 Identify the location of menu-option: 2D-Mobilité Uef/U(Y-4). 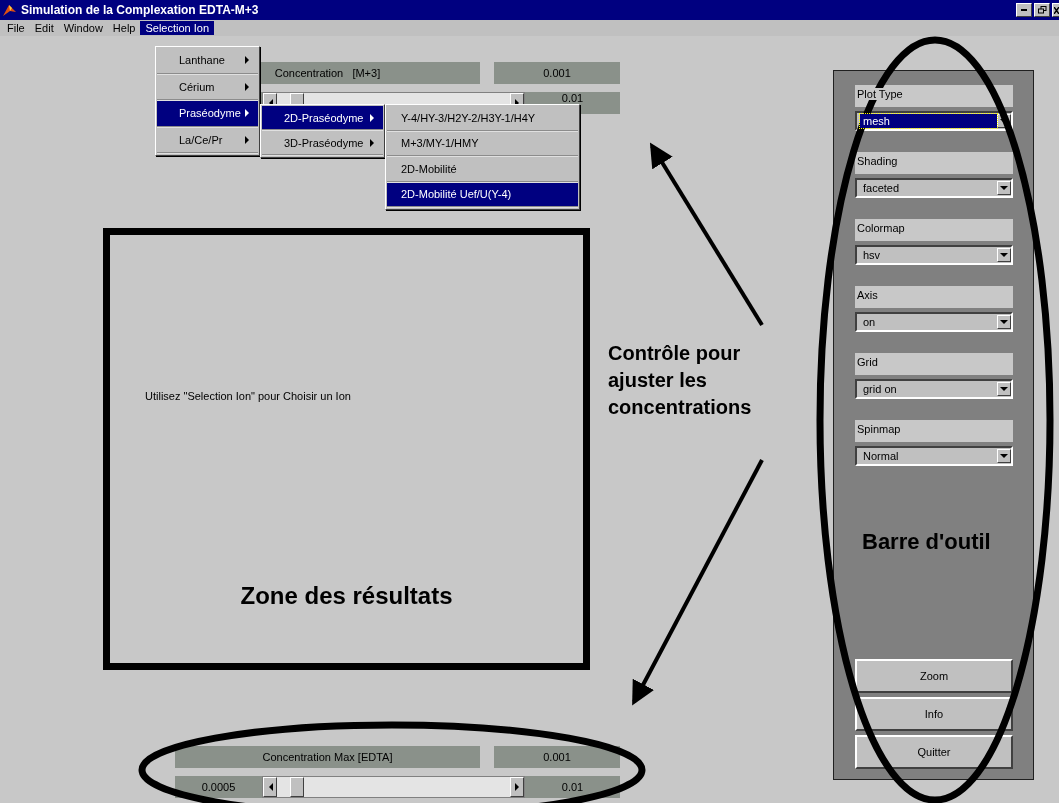
(482, 195).